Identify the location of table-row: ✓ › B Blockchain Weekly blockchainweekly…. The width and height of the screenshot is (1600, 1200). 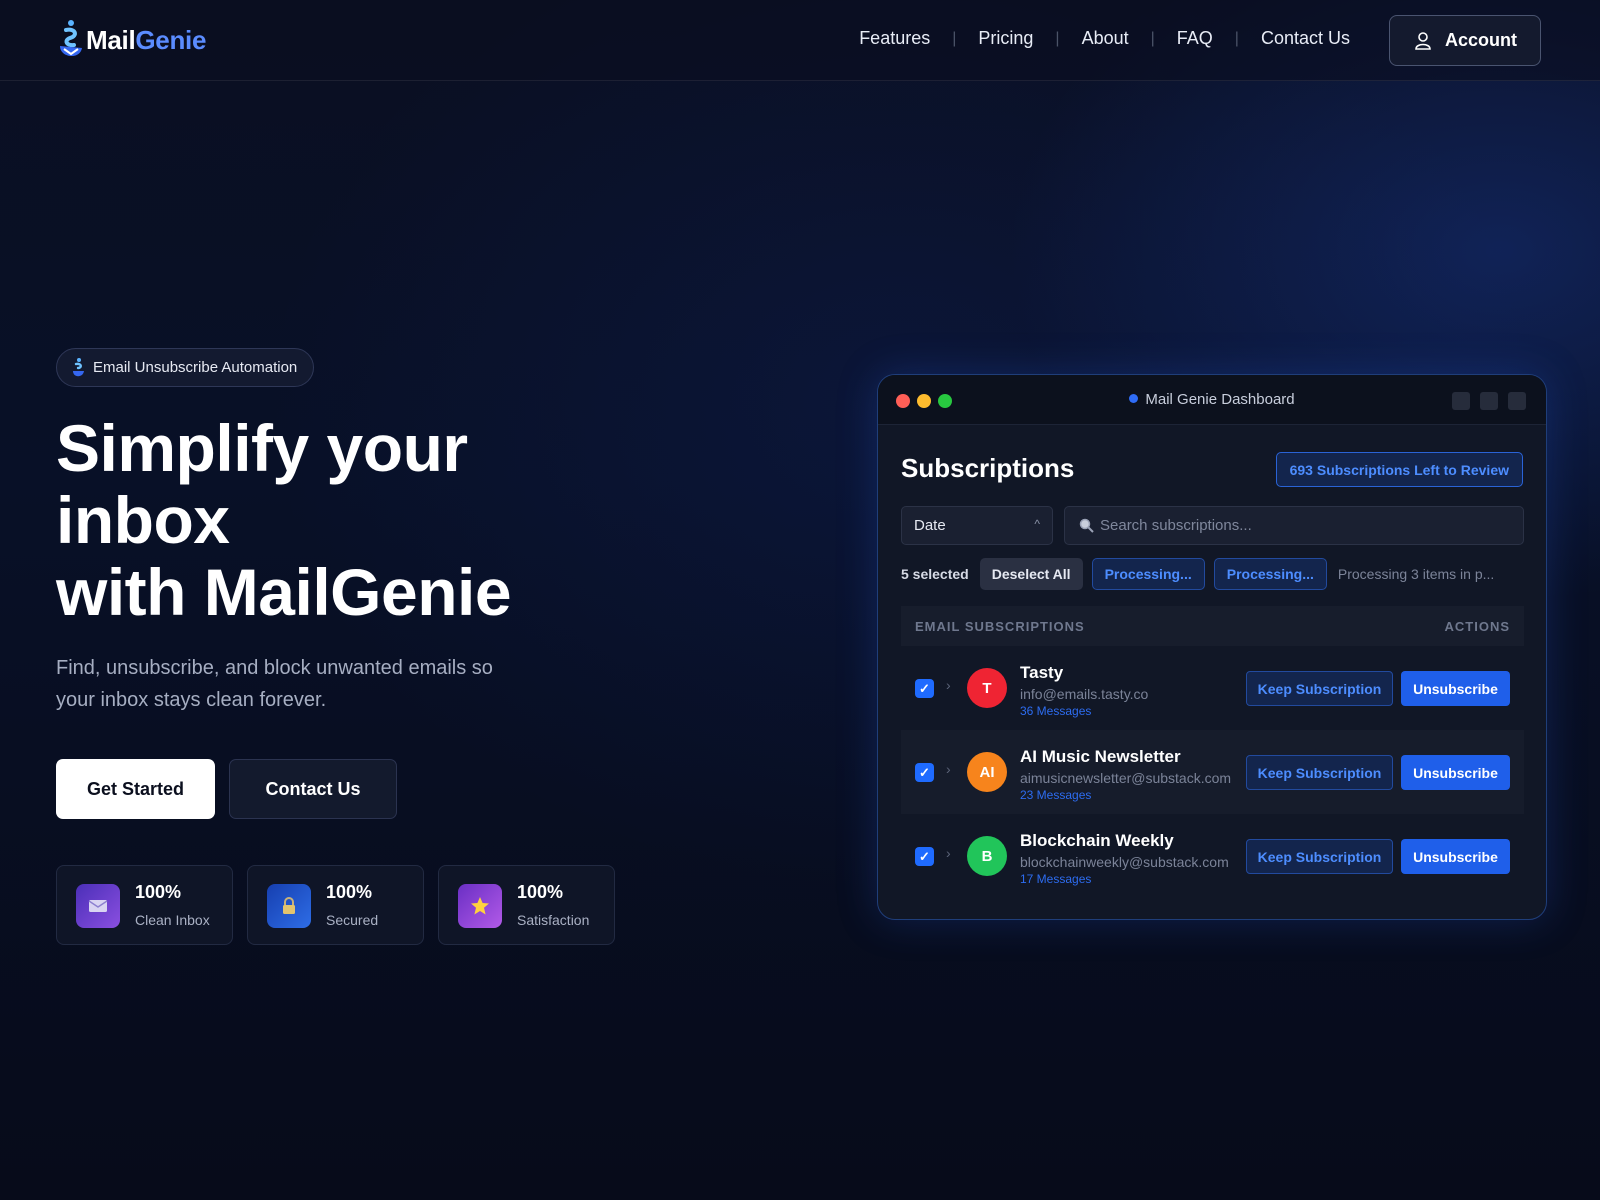
(1212, 856).